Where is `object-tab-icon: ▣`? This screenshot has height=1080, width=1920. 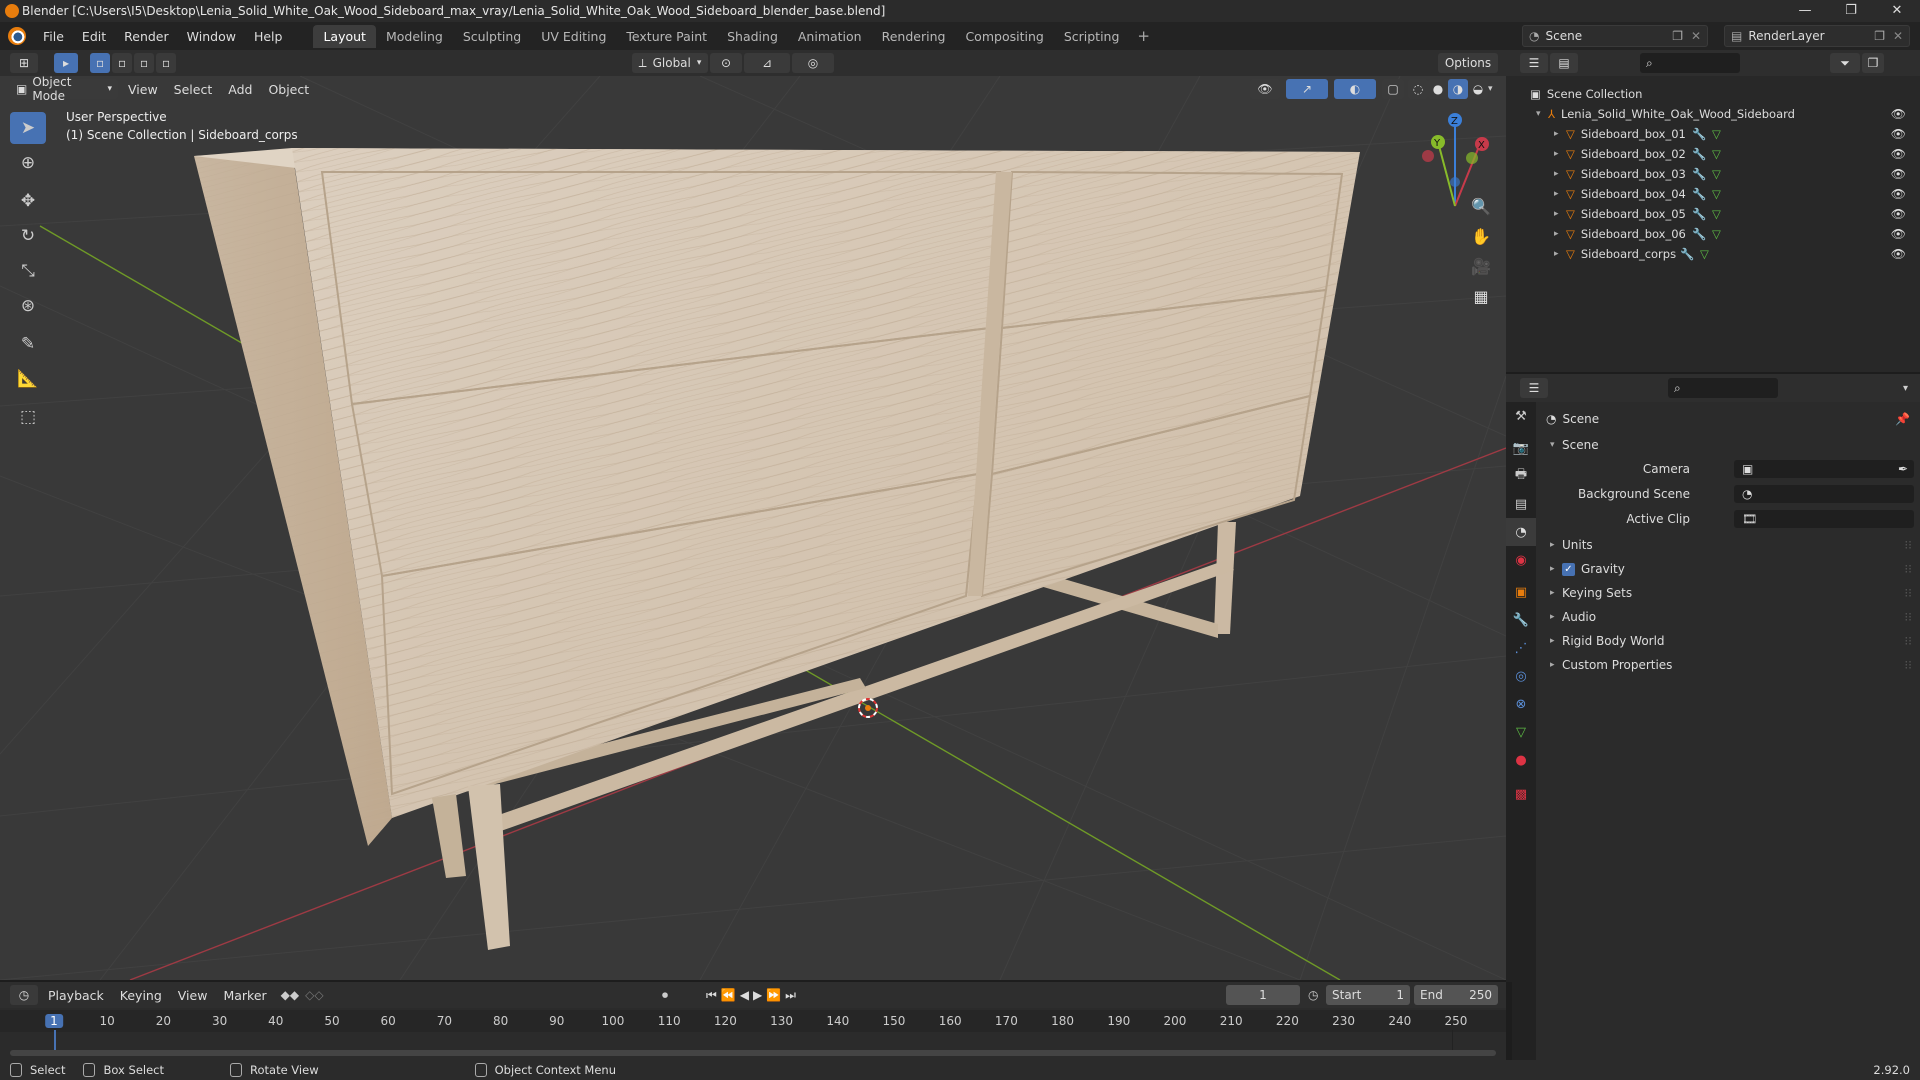
object-tab-icon: ▣ is located at coordinates (1521, 592).